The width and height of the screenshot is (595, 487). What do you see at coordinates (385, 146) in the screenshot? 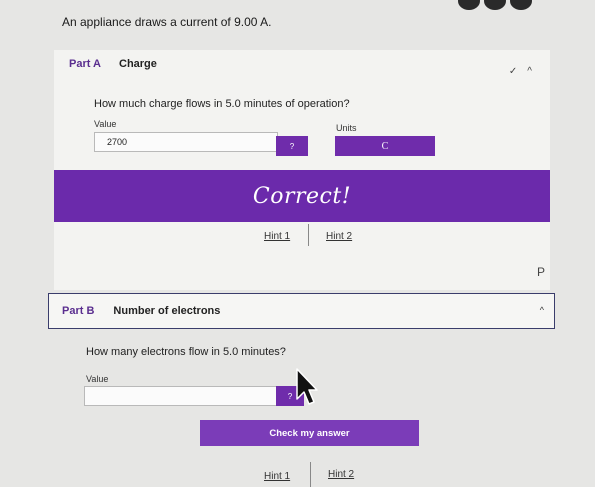
I see `units-button: C` at bounding box center [385, 146].